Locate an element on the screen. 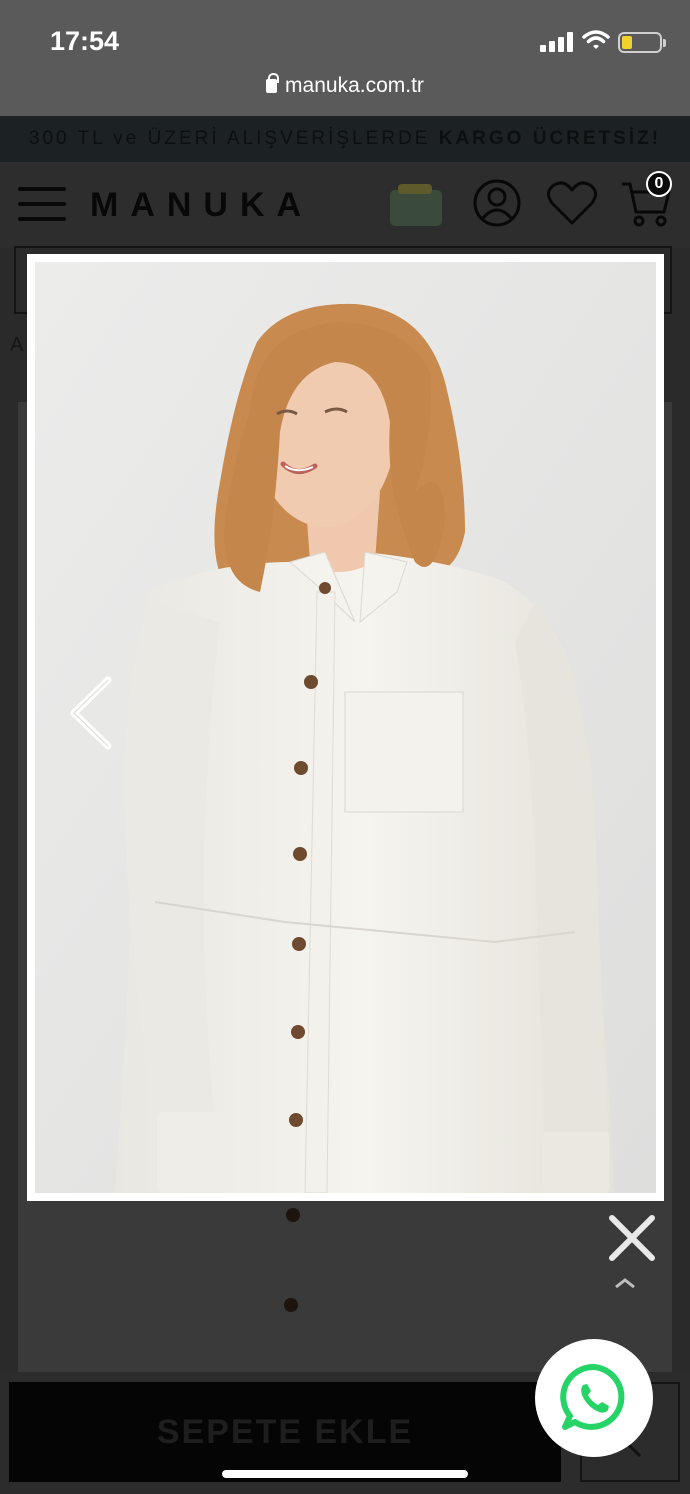 The image size is (690, 1494). chevron-left-icon is located at coordinates (91, 713).